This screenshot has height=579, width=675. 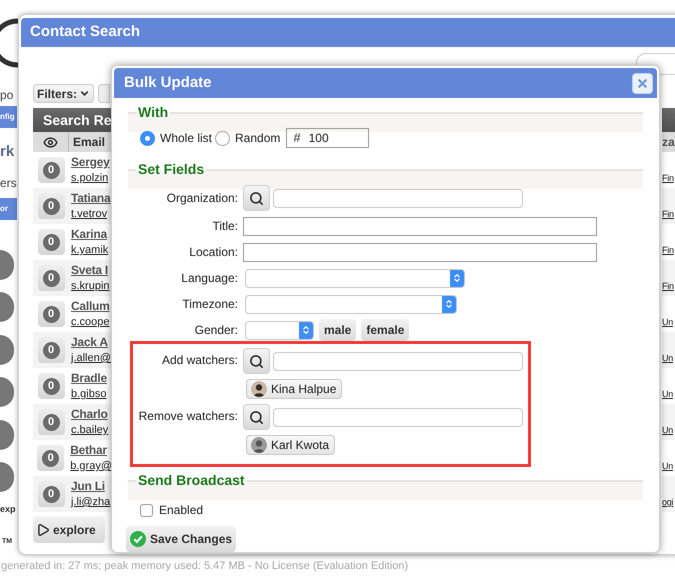 What do you see at coordinates (90, 178) in the screenshot?
I see `email-link: s.polzin` at bounding box center [90, 178].